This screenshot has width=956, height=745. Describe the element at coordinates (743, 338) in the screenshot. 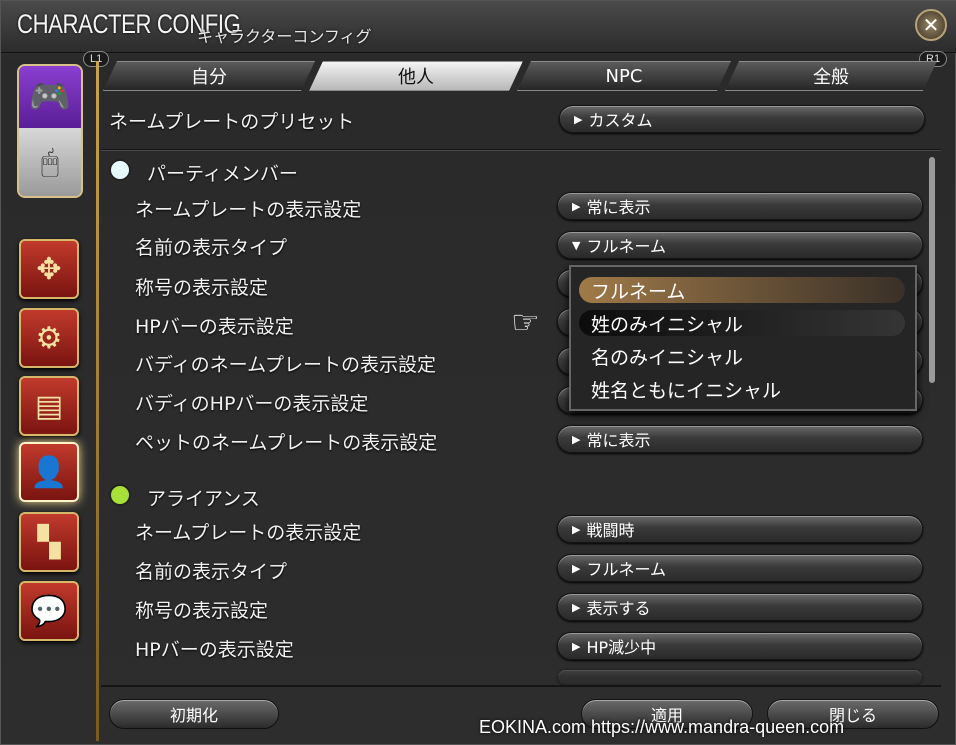

I see `name-type-dropdown: フルネーム 姓のみイニシャル 名のみイニシャル 姓名ともにイニシャル` at that location.